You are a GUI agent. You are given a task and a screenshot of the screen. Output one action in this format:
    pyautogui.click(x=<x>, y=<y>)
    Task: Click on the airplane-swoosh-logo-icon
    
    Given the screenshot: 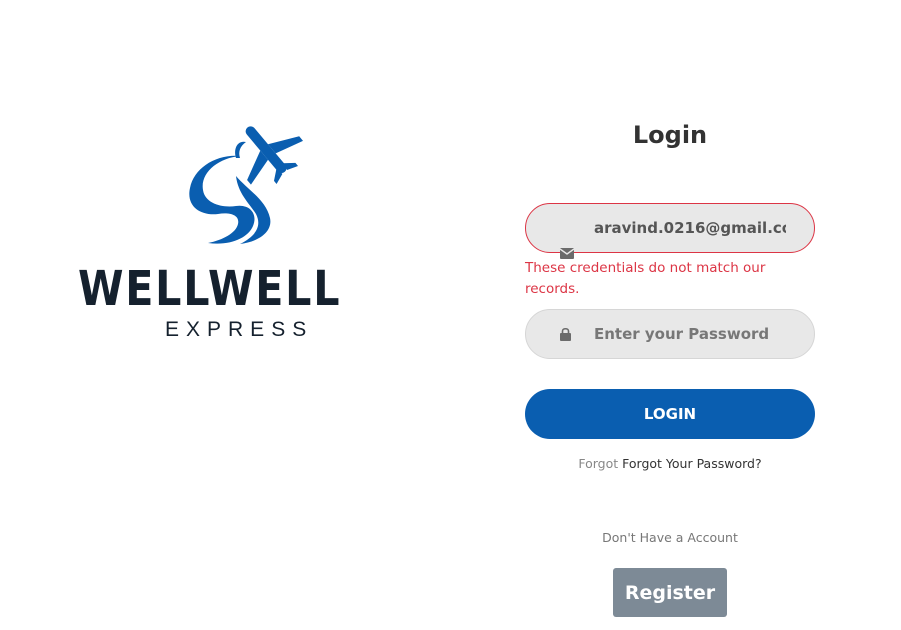 What is the action you would take?
    pyautogui.click(x=246, y=185)
    